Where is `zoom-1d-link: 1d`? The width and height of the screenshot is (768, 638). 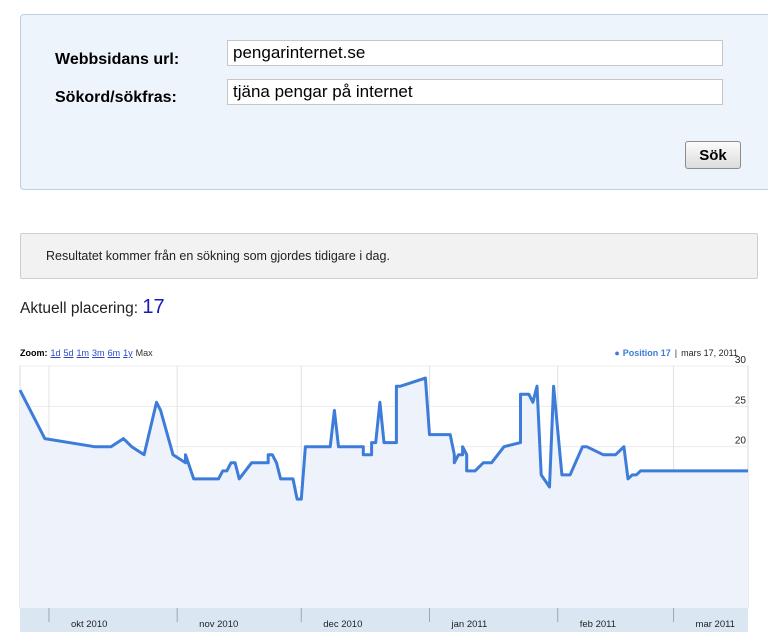
zoom-1d-link: 1d is located at coordinates (56, 353).